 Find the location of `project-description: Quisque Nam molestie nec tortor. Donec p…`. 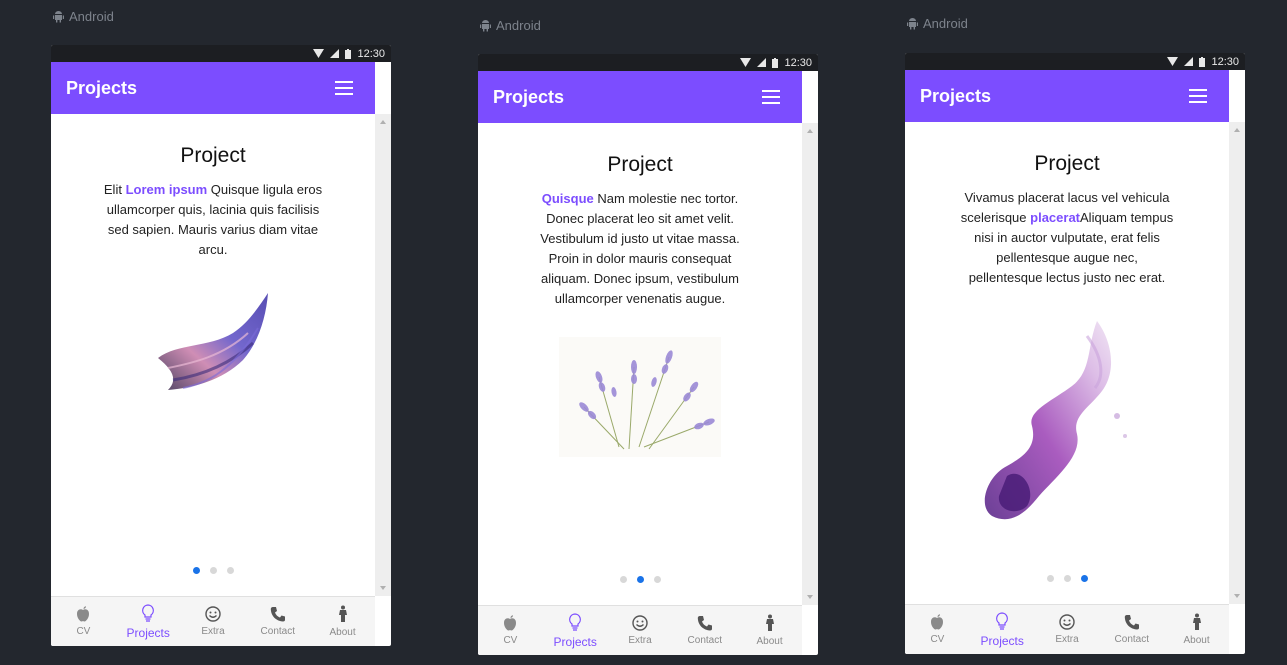

project-description: Quisque Nam molestie nec tortor. Donec p… is located at coordinates (640, 248).